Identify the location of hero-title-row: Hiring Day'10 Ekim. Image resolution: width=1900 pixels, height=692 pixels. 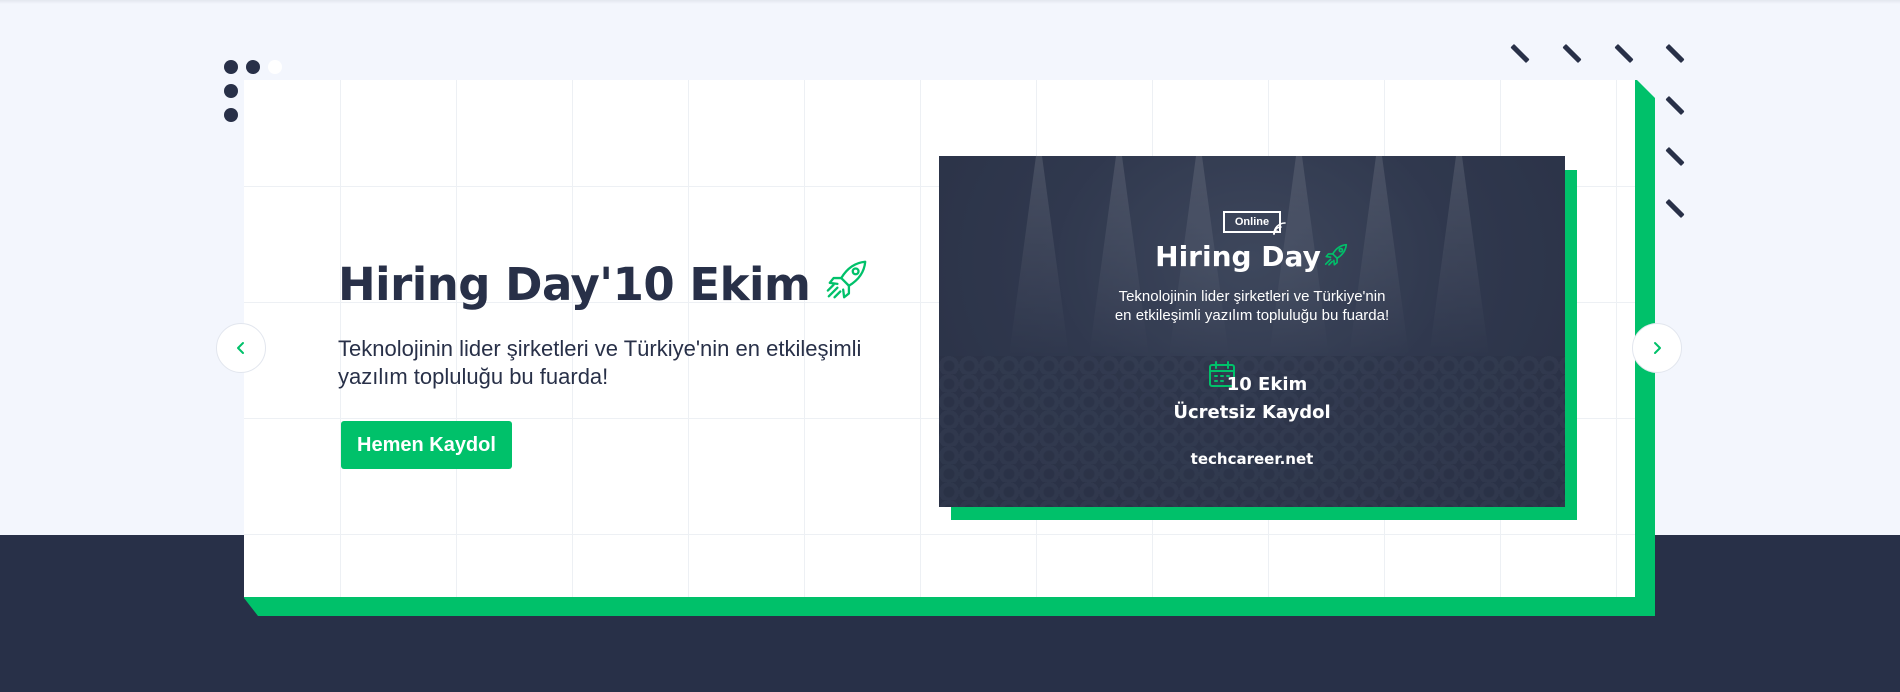
(628, 284).